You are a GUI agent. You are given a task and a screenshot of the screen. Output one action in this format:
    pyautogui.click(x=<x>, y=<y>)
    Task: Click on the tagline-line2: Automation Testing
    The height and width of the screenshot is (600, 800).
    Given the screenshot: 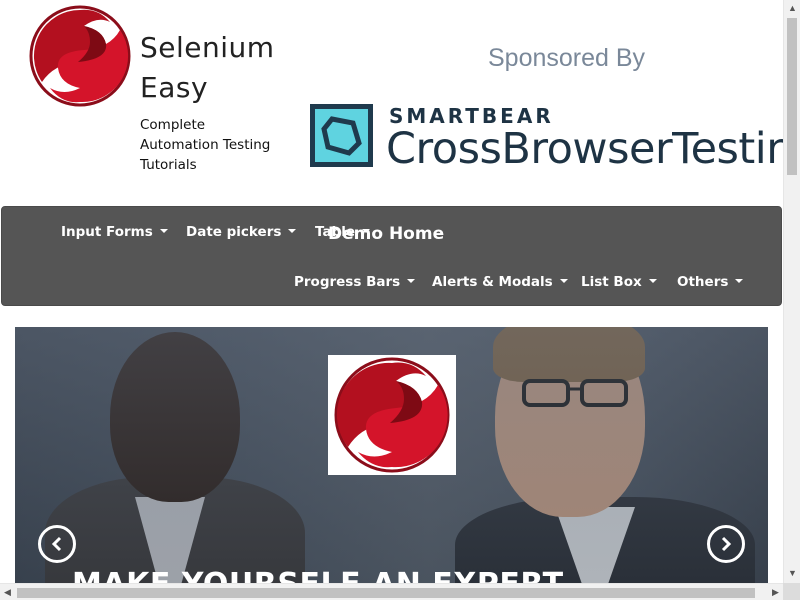 What is the action you would take?
    pyautogui.click(x=205, y=145)
    